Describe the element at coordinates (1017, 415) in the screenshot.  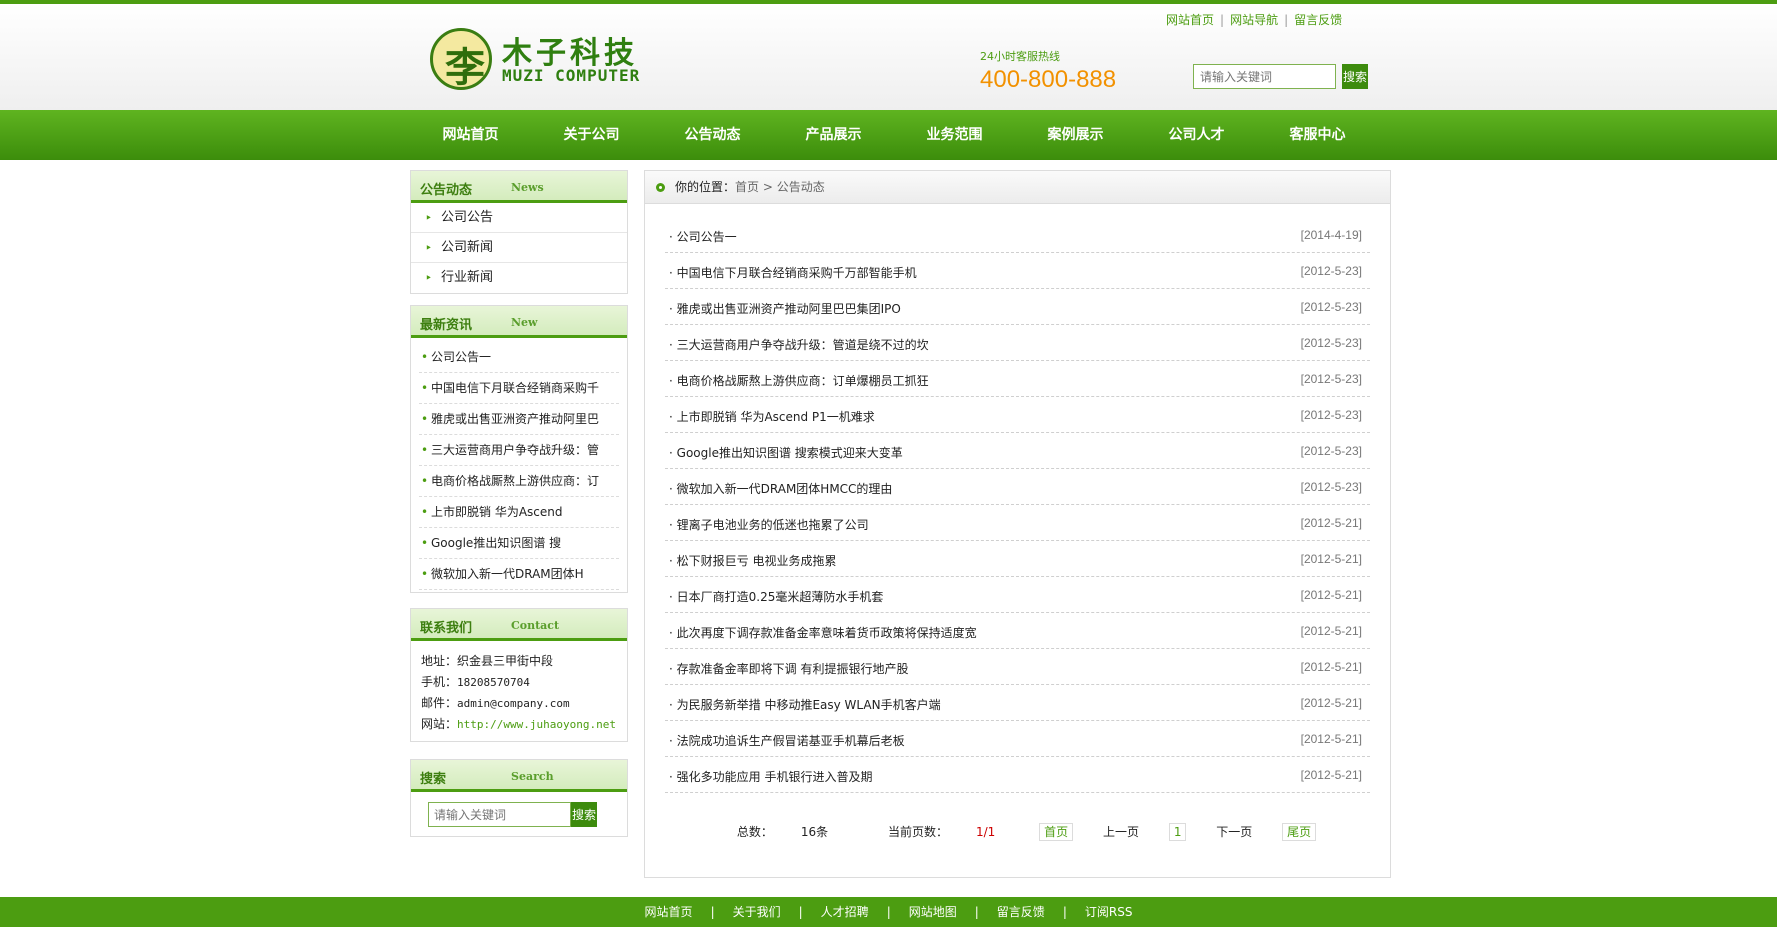
I see `article-row: 上市即脱销 华为Ascend P1一机难求 [2012-5-23]` at that location.